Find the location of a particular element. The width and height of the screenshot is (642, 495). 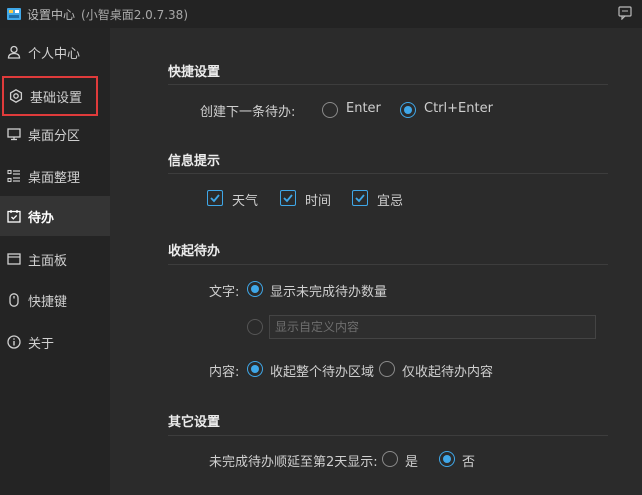

radio-enter-label: Enter is located at coordinates (363, 108).